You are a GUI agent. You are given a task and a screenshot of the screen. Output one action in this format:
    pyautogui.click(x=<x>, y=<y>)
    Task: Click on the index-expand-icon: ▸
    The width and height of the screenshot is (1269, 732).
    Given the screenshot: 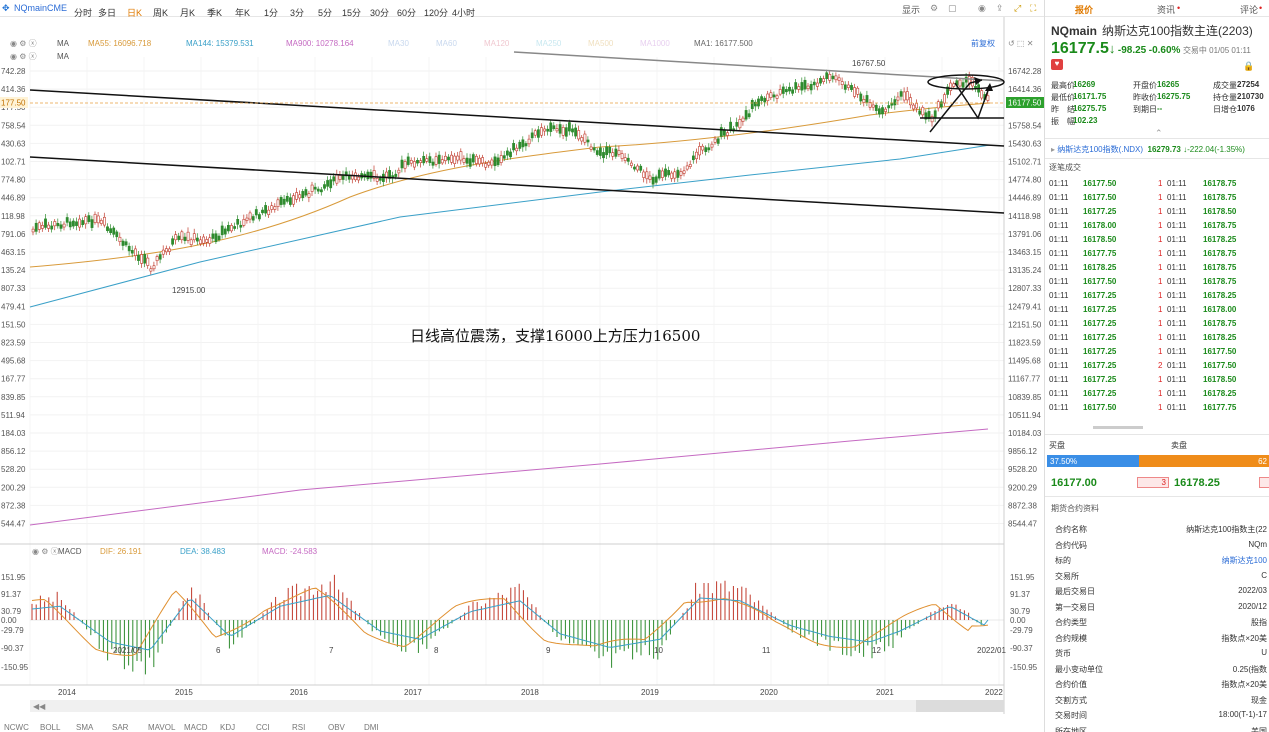 What is the action you would take?
    pyautogui.click(x=1053, y=149)
    